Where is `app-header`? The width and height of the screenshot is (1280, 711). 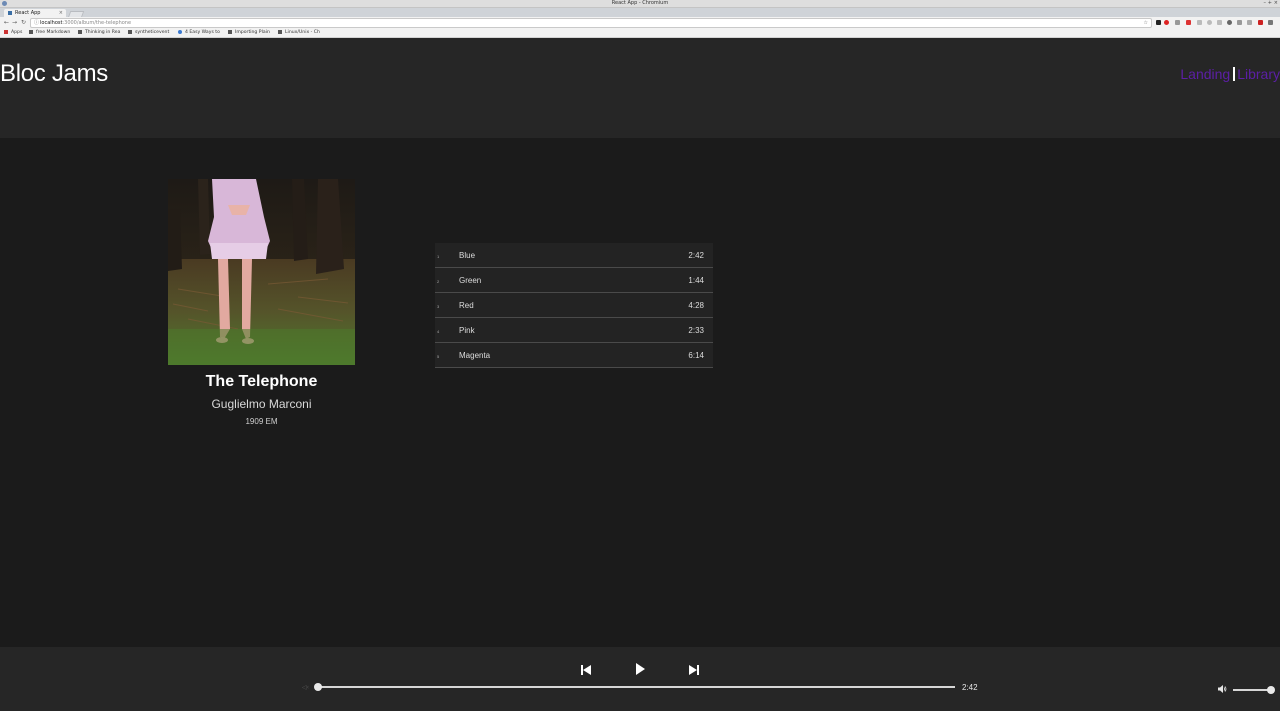 app-header is located at coordinates (640, 88).